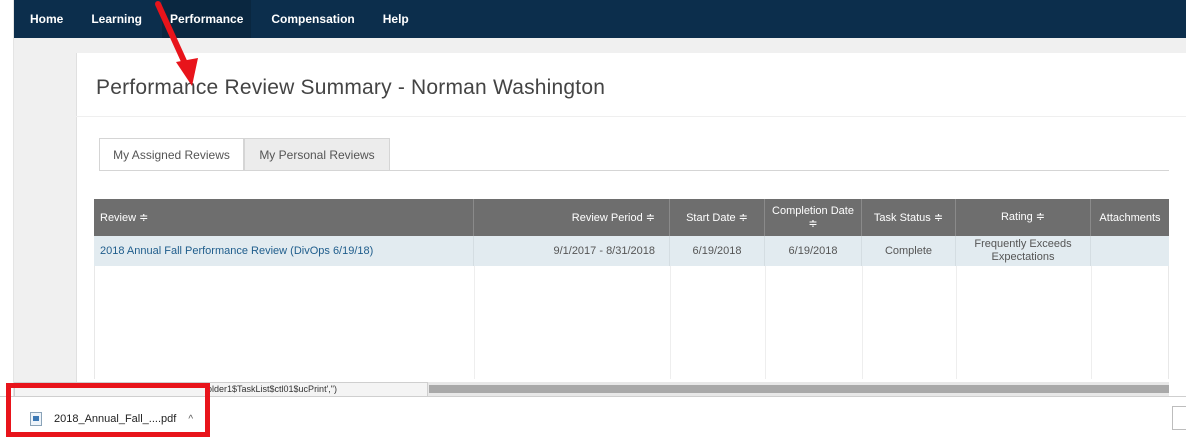 The image size is (1186, 437). I want to click on show-all-button, so click(1179, 418).